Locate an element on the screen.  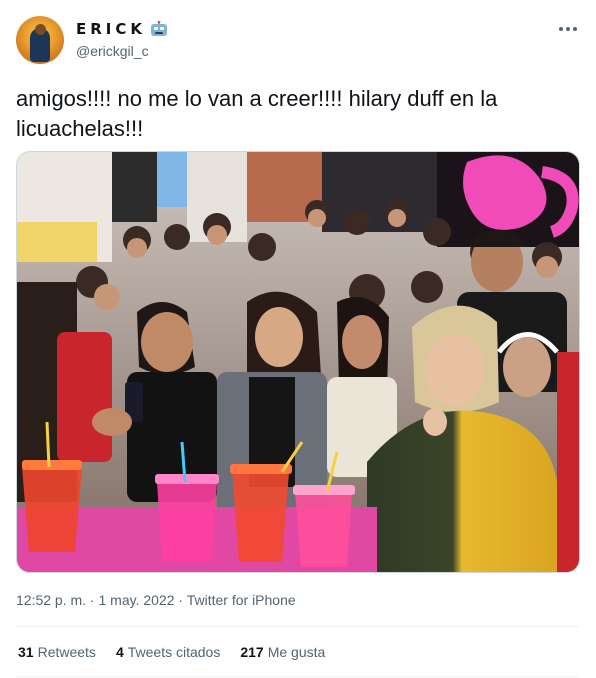
more-horizontal-icon is located at coordinates (568, 29).